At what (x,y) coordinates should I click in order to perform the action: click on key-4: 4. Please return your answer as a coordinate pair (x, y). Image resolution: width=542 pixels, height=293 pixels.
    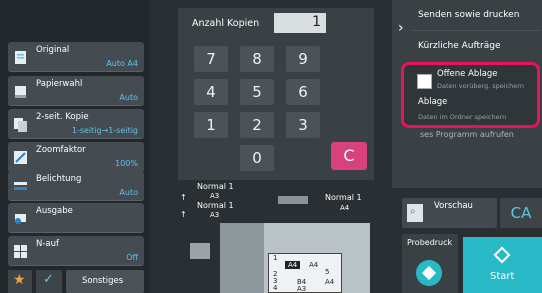
    Looking at the image, I should click on (211, 92).